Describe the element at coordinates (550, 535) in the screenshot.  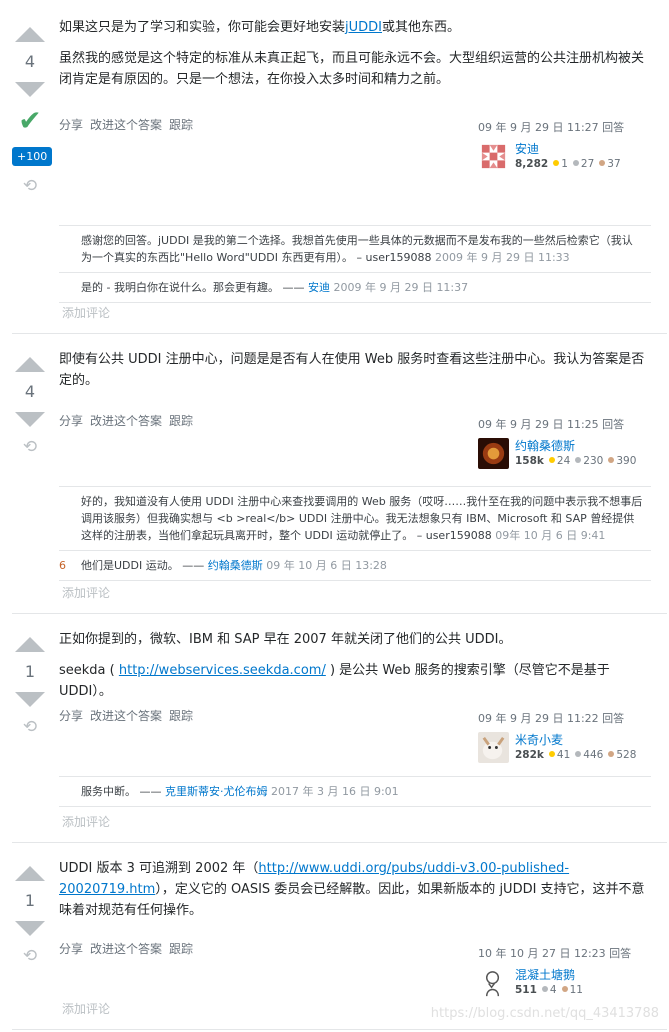
I see `comment-date: 09年 10 月 6 日 9:41` at that location.